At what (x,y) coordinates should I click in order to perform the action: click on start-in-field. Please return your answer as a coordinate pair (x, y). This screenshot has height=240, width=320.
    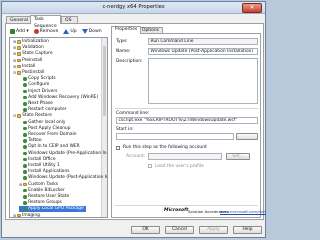
    Looking at the image, I should click on (175, 136).